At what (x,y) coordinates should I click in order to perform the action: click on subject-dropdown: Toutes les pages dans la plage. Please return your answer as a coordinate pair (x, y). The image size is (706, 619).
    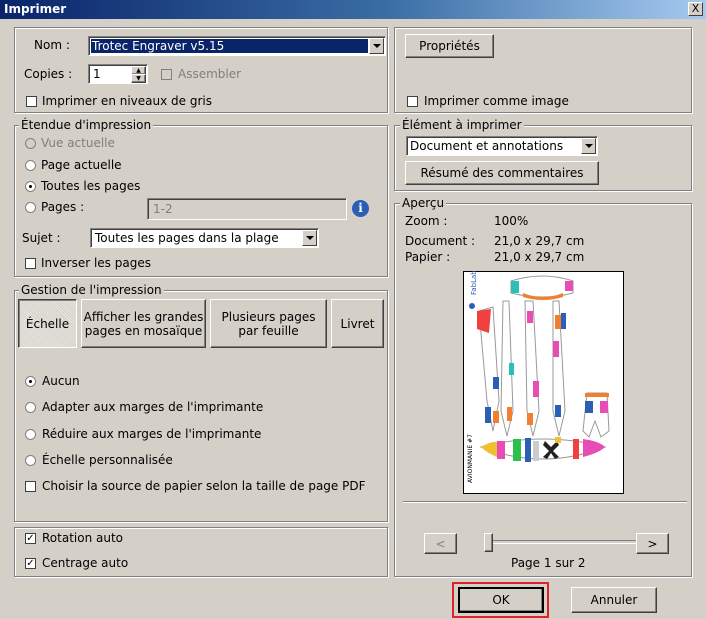
    Looking at the image, I should click on (204, 238).